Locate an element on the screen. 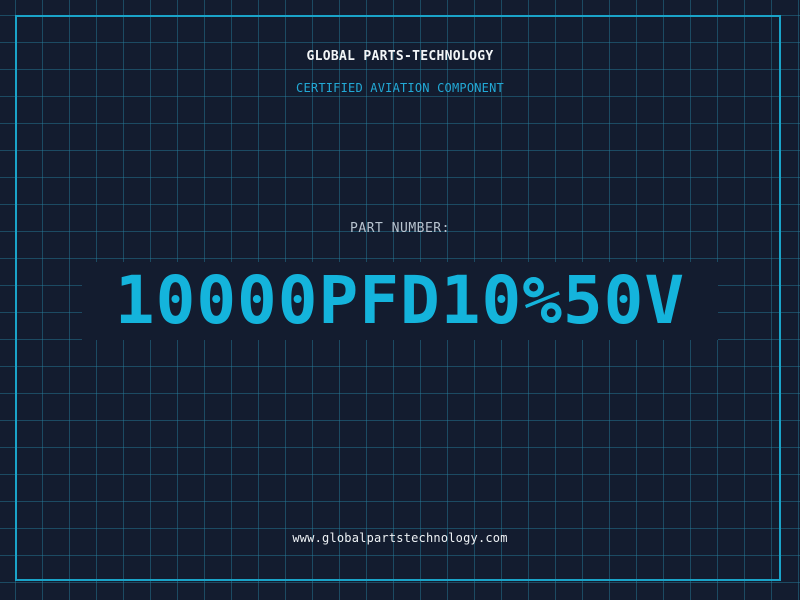  part-number-label: PART NUMBER: is located at coordinates (400, 228).